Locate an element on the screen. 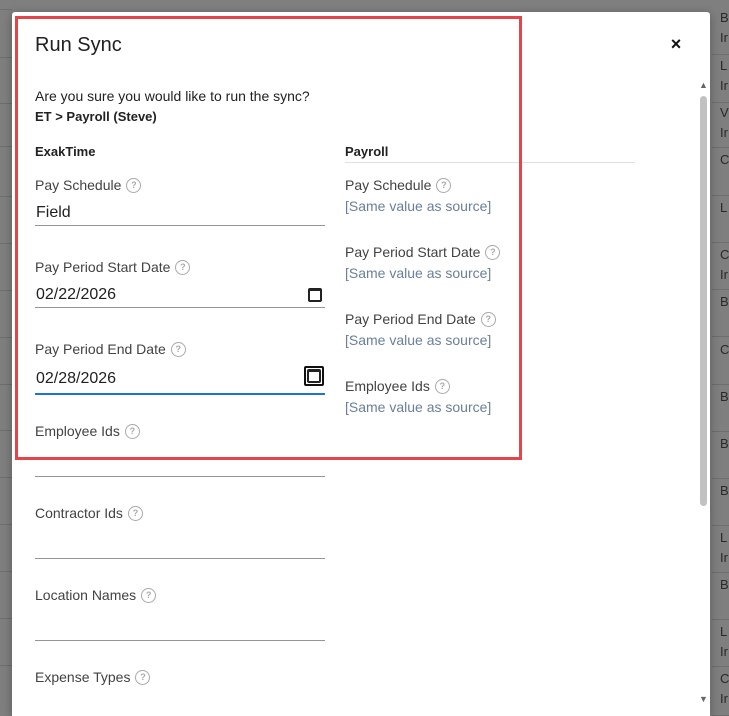  divider is located at coordinates (490, 162).